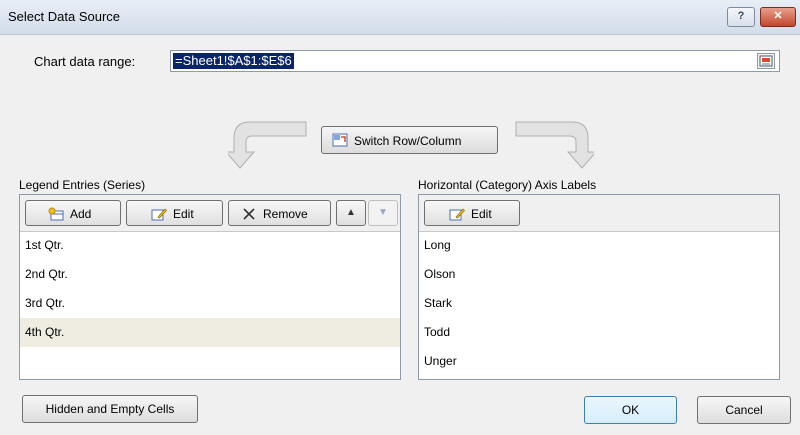  I want to click on chart-data-range-label: Chart data range:, so click(85, 61).